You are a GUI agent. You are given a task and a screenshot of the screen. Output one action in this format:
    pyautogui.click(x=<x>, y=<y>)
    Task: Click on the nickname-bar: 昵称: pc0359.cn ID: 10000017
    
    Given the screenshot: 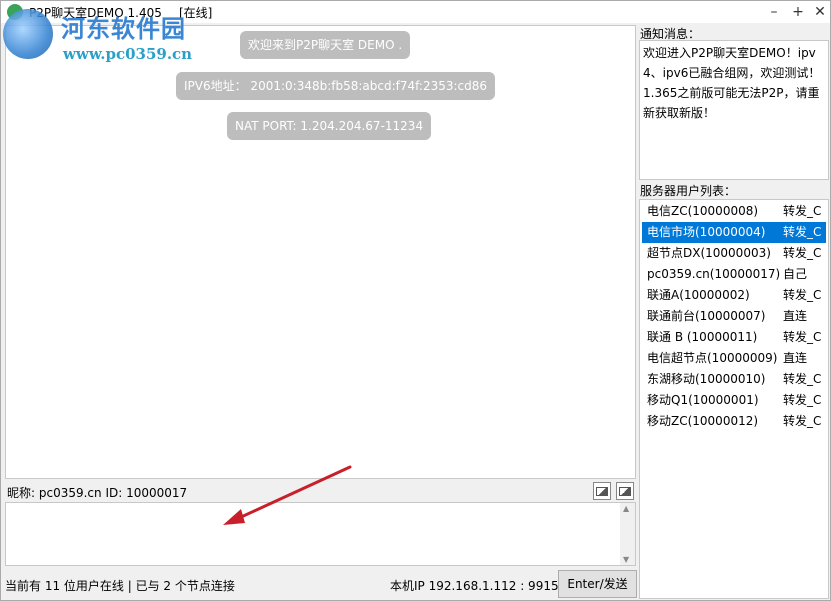 What is the action you would take?
    pyautogui.click(x=320, y=491)
    